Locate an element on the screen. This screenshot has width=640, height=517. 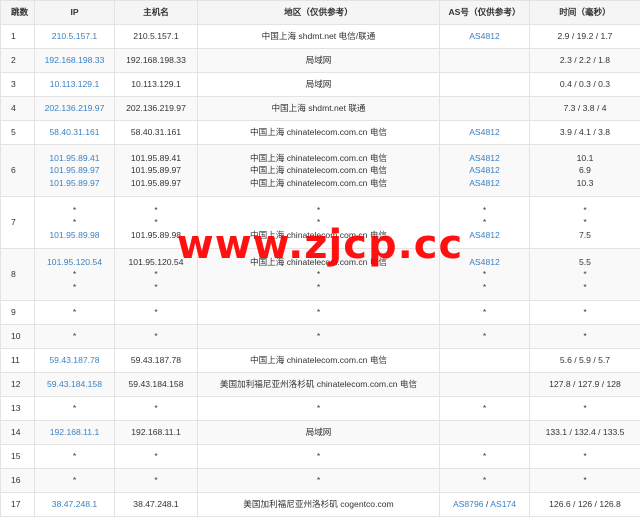
header-asn: AS号（仅供参考） is located at coordinates (485, 13).